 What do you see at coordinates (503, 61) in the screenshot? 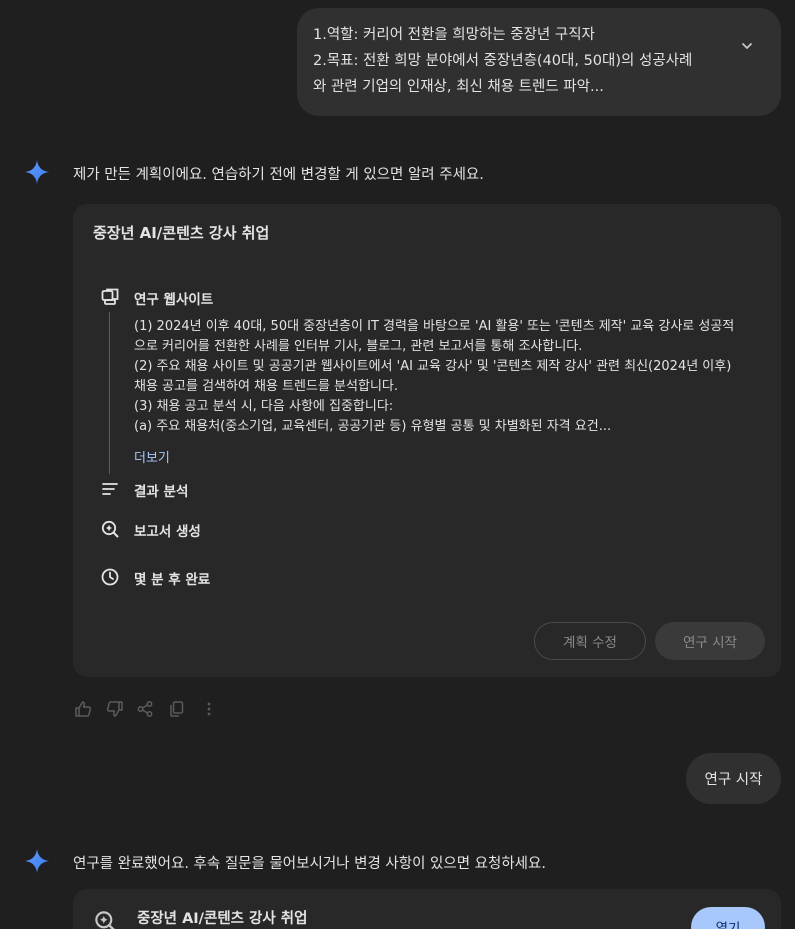
I see `user-message-line: 2.목표: 전환 희망 분야에서 중장년층(40대, 50대)의 성공사례` at bounding box center [503, 61].